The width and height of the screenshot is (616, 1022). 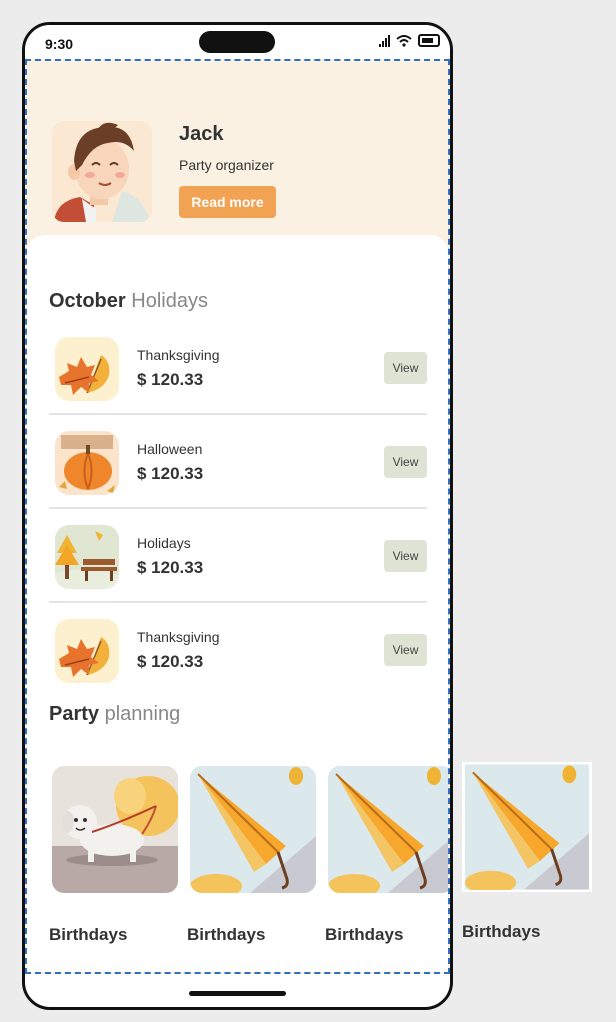 What do you see at coordinates (238, 462) in the screenshot?
I see `holiday-row: Halloween $ 120.33 View` at bounding box center [238, 462].